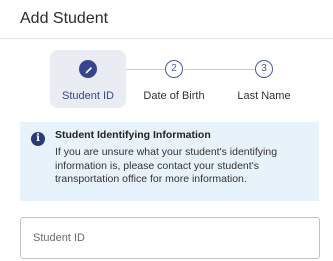  I want to click on info-icon: i, so click(38, 139).